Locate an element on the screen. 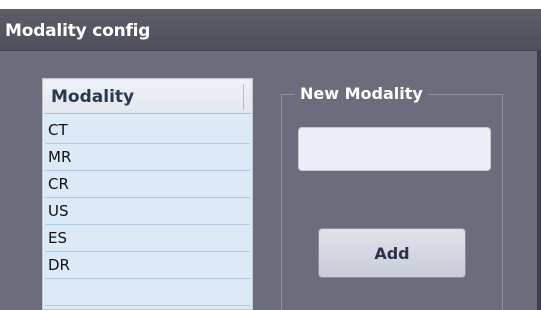  new-modality-group-label: New Modality is located at coordinates (361, 94).